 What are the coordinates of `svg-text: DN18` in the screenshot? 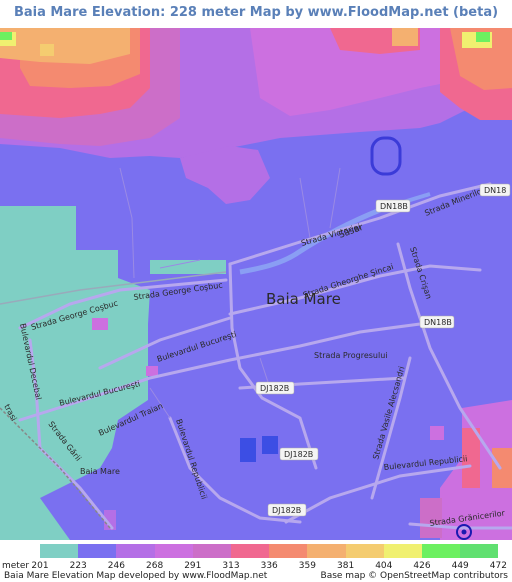 It's located at (495, 190).